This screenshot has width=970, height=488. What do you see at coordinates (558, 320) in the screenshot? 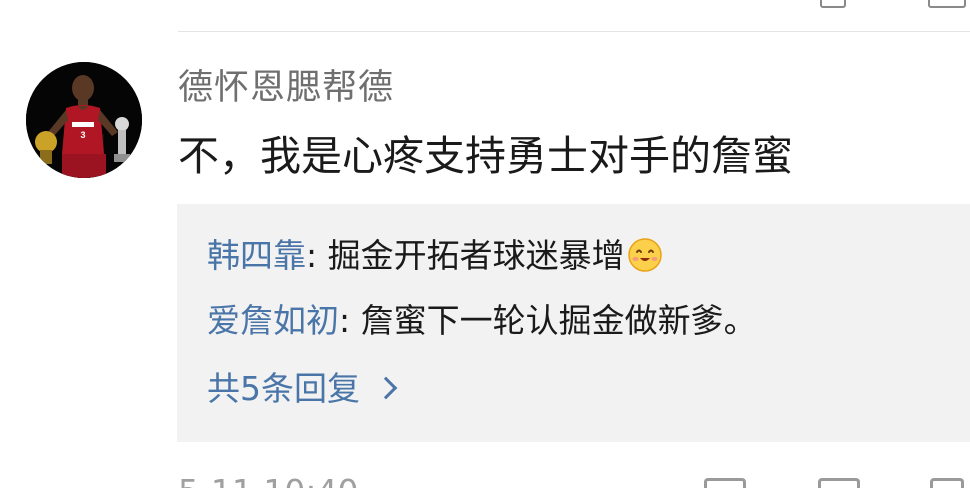
I see `reply-text: 詹蜜下一轮认掘金做新爹。` at bounding box center [558, 320].